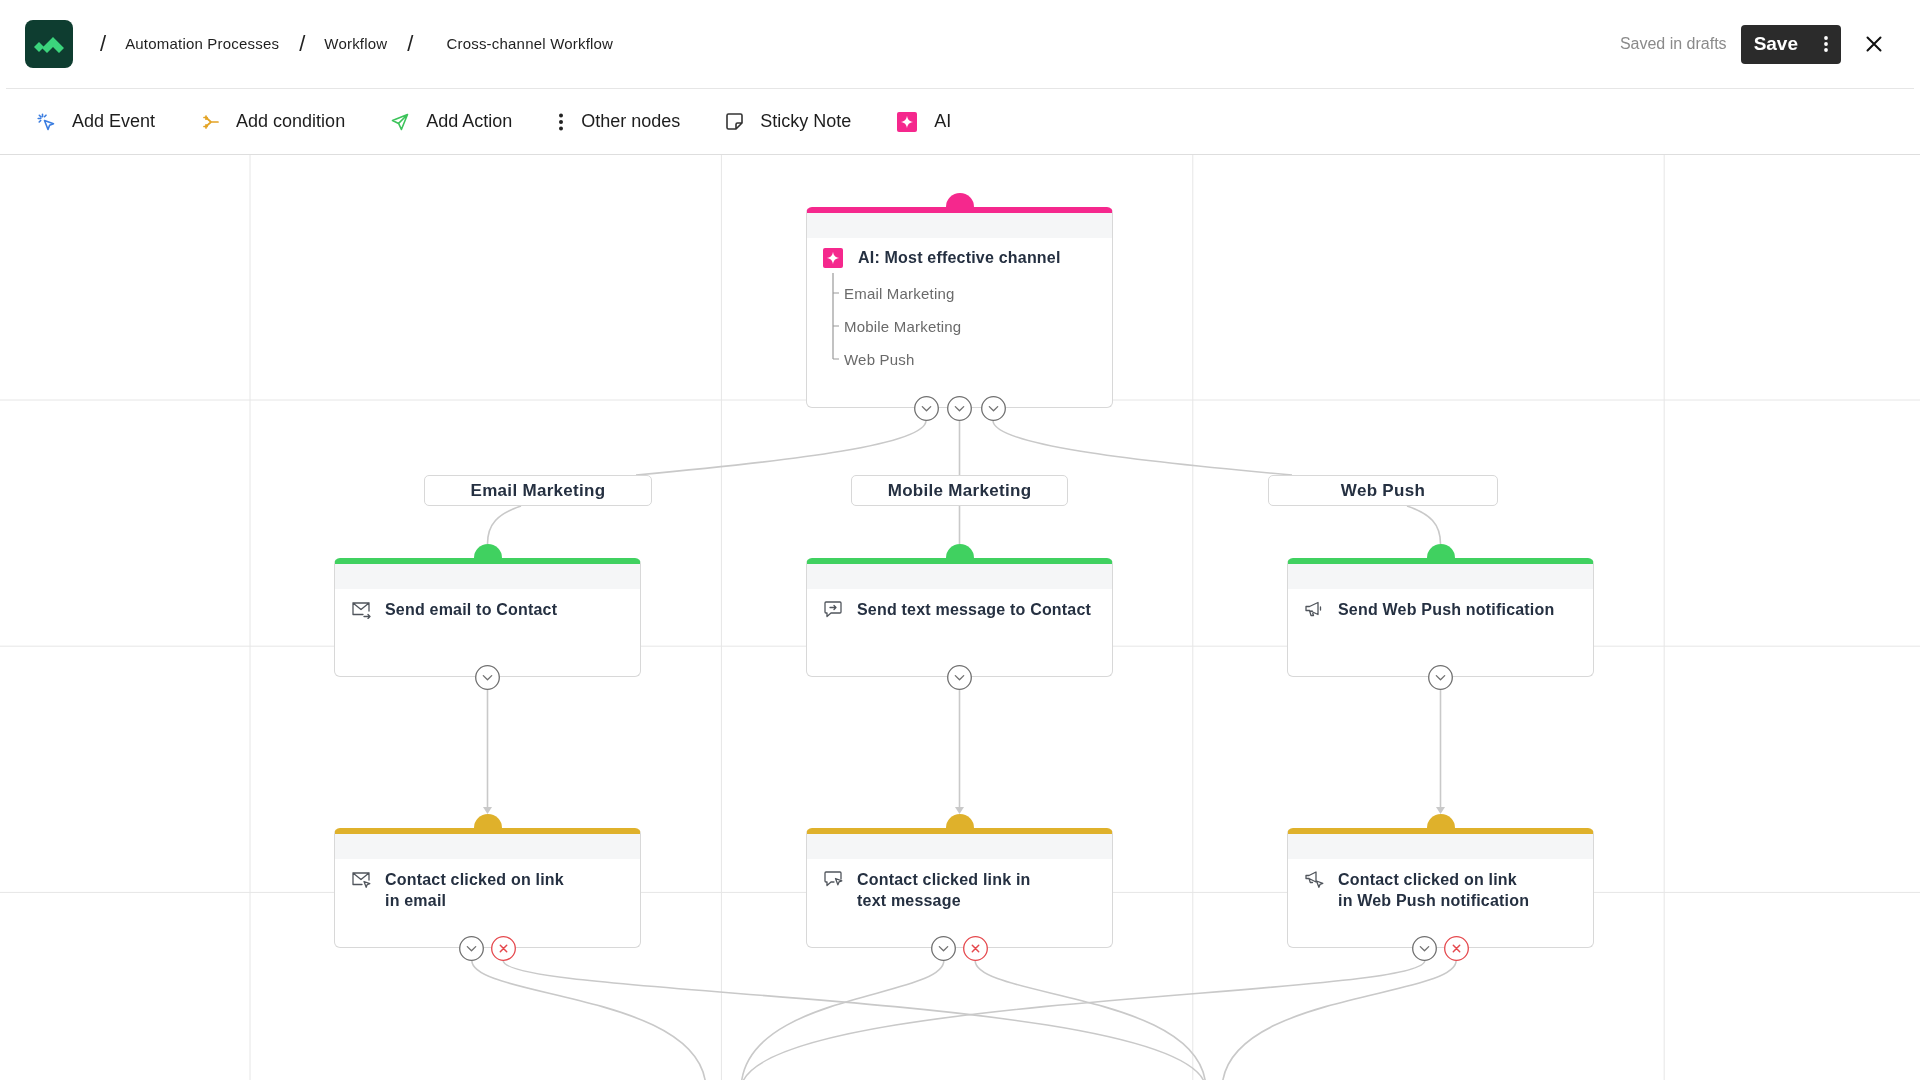 This screenshot has width=1920, height=1080. What do you see at coordinates (1314, 879) in the screenshot?
I see `megaphone-cursor-icon` at bounding box center [1314, 879].